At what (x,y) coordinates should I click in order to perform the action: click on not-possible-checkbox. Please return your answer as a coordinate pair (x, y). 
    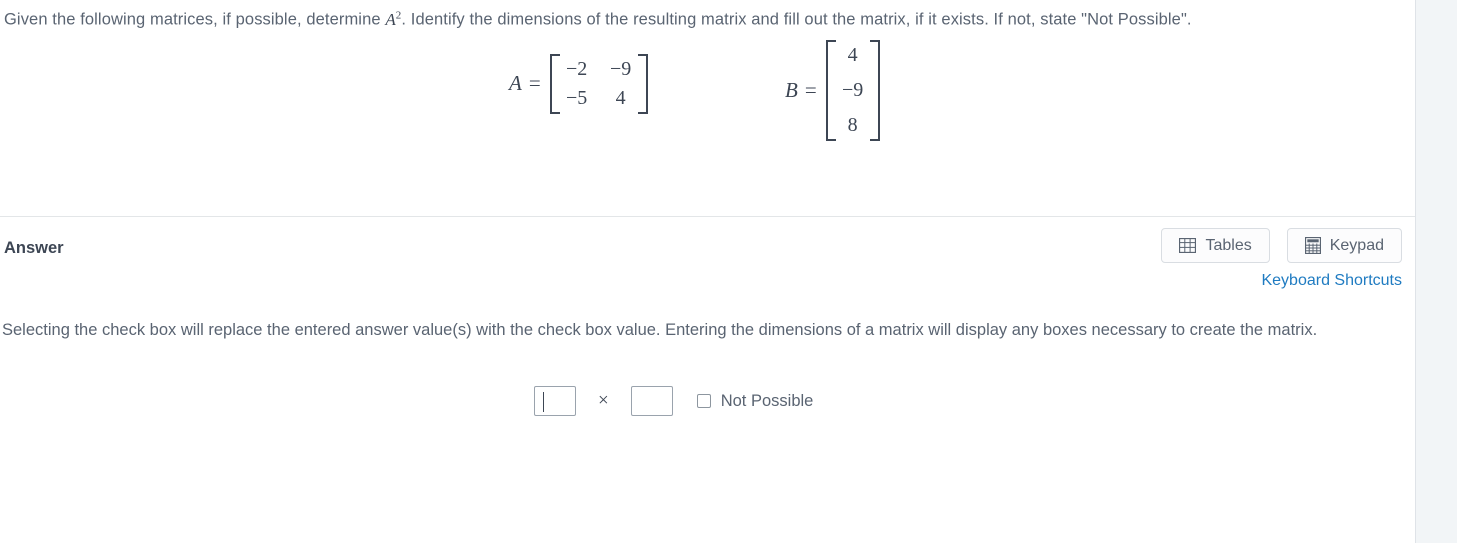
    Looking at the image, I should click on (703, 401).